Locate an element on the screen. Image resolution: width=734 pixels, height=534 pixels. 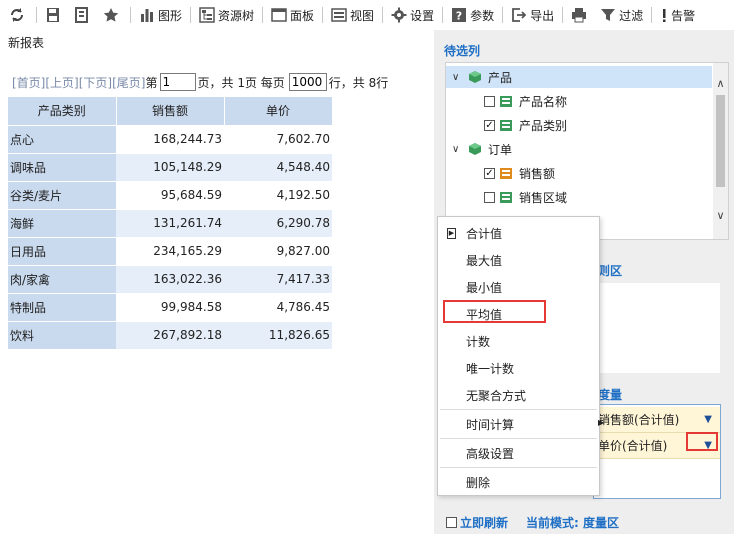
table-row: 点心 168,244.73 7,602.70 is located at coordinates (170, 138).